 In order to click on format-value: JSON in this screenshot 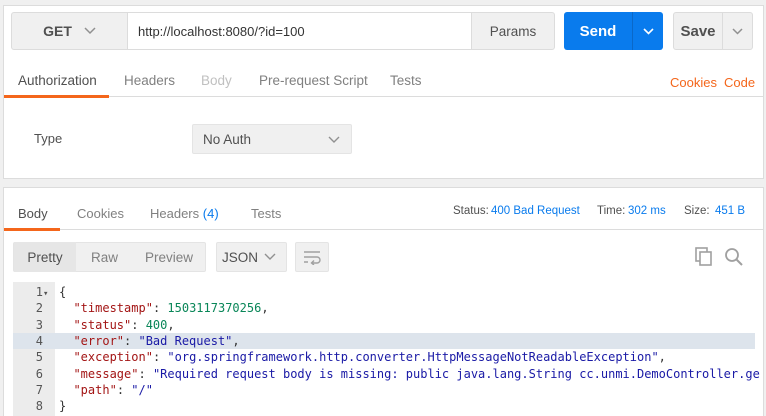, I will do `click(239, 257)`.